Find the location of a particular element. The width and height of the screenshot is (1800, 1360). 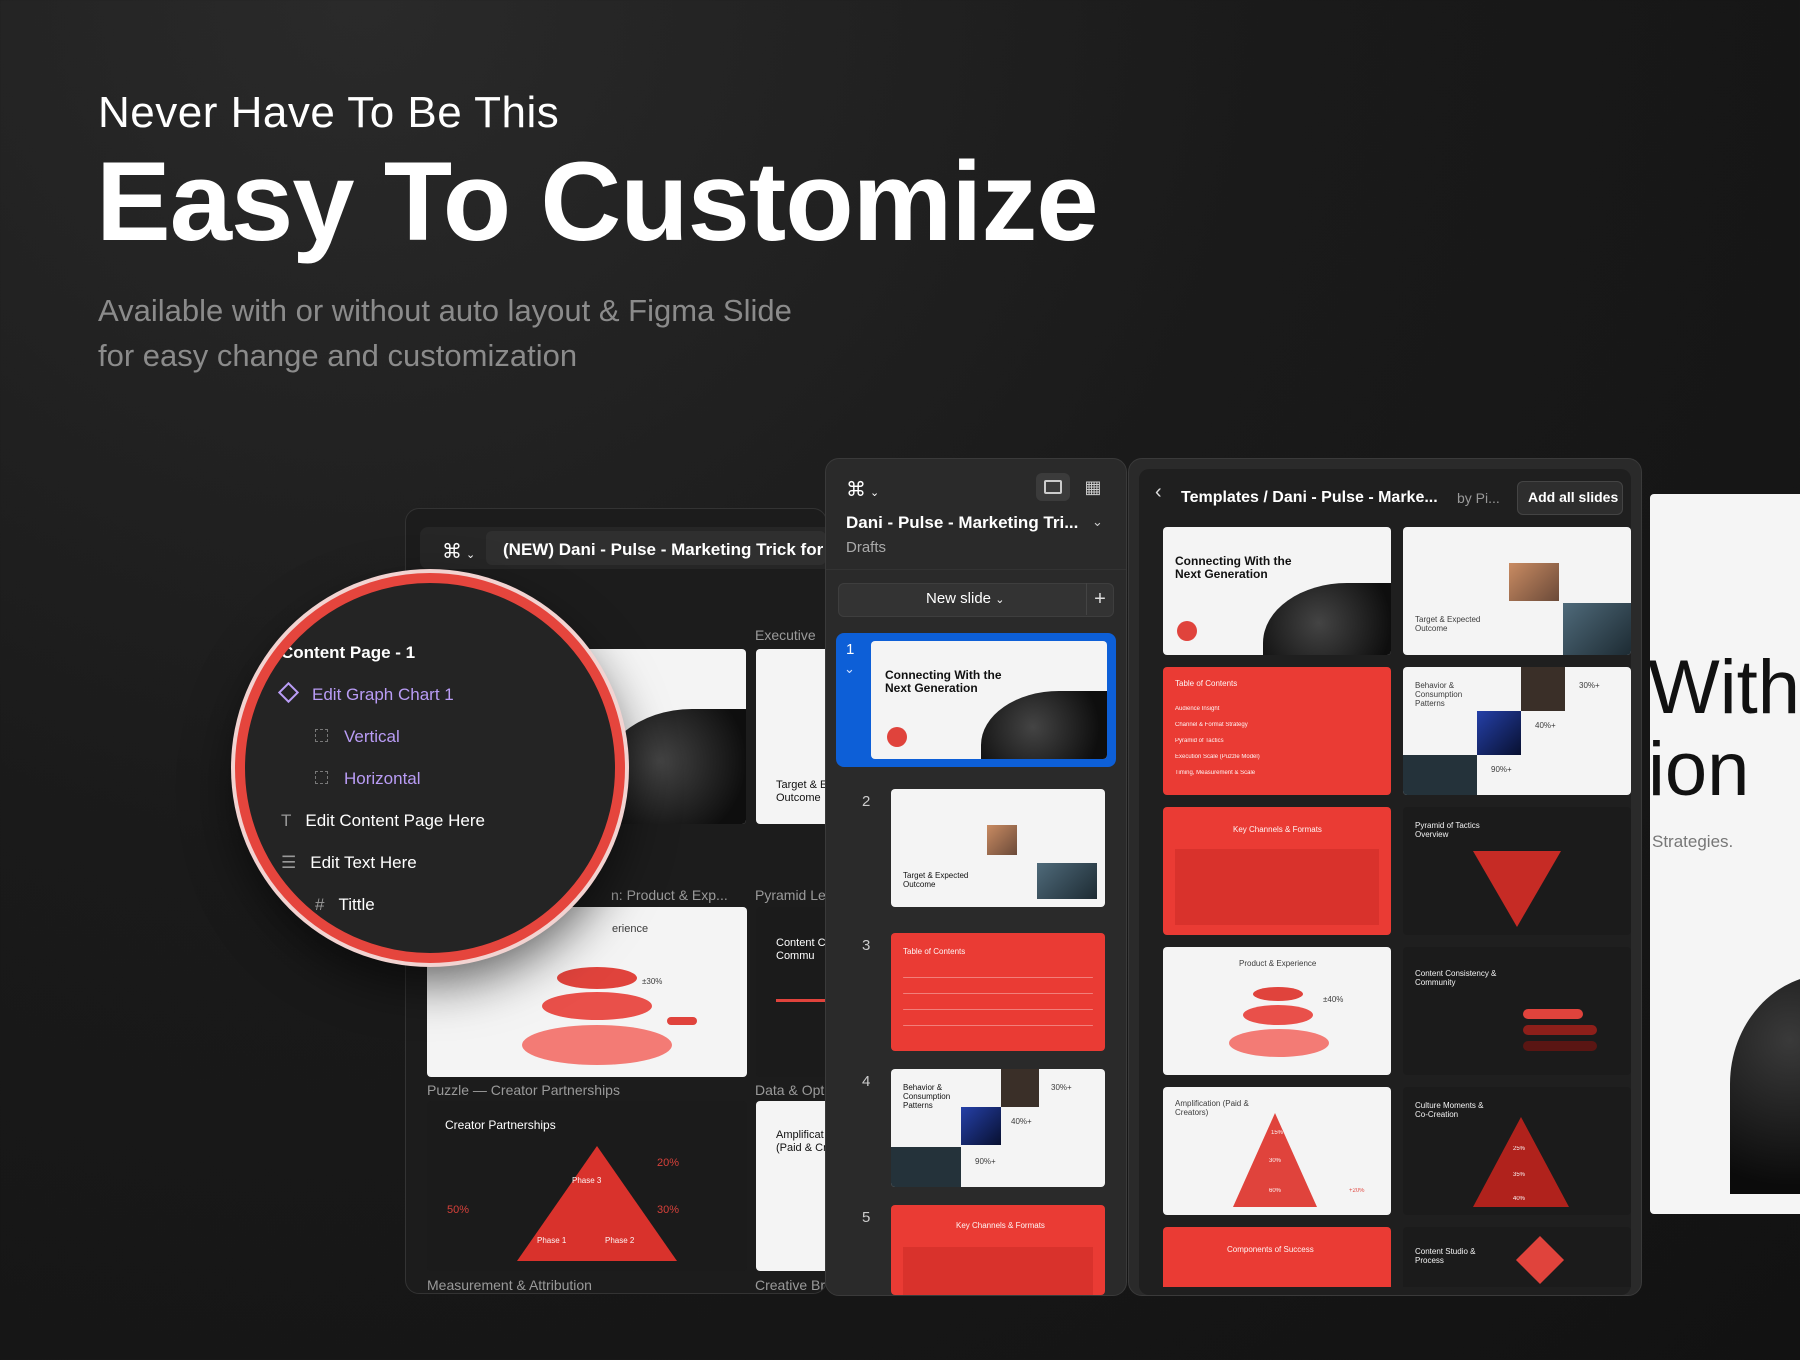

preview-heading-line2: ion is located at coordinates (1700, 769).